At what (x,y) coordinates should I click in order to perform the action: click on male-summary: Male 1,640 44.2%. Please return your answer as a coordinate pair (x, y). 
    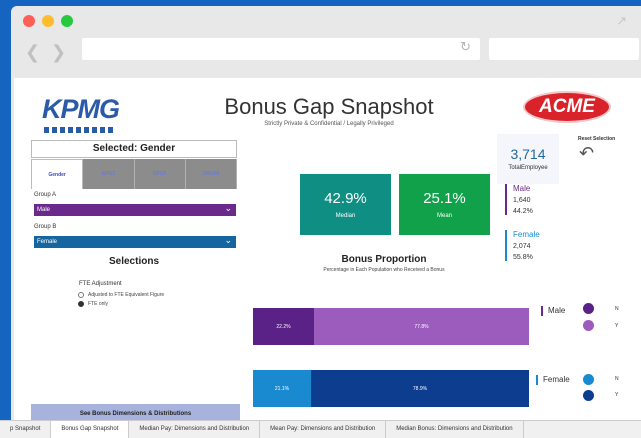
    Looking at the image, I should click on (519, 199).